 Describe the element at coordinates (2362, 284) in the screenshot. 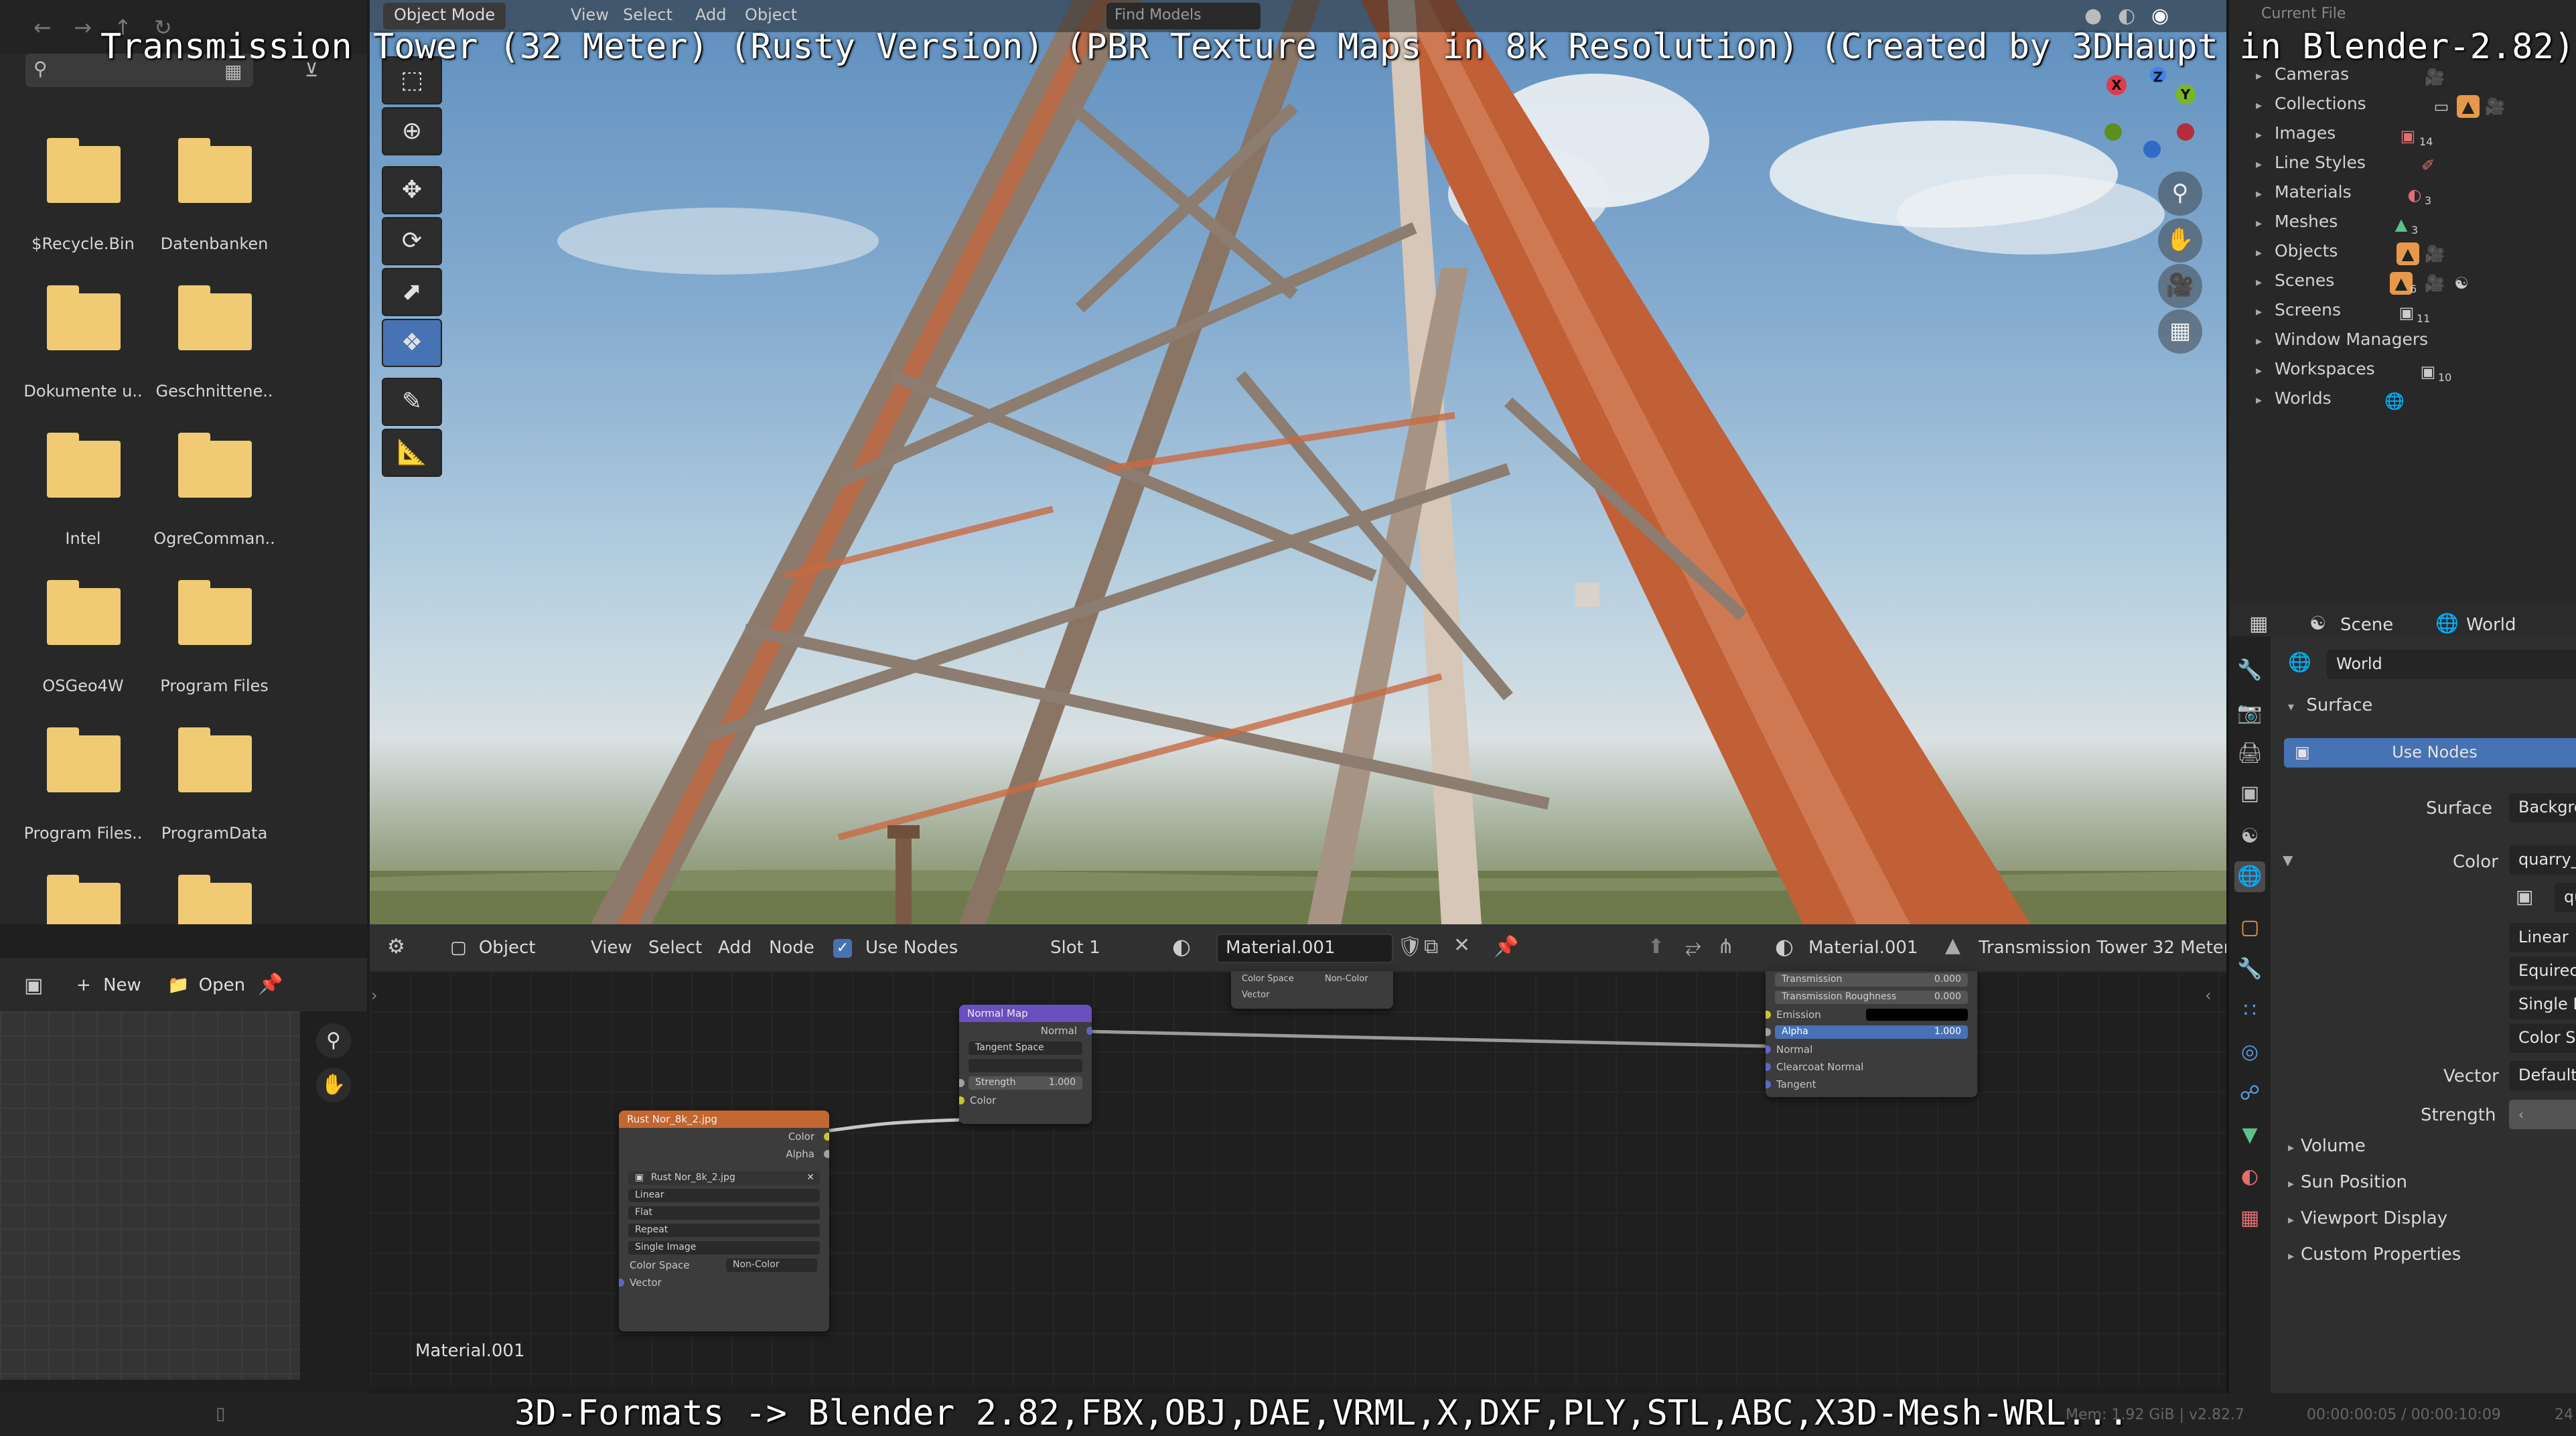

I see `outliner-item-scenes: ▸ Scenes ▲ 6 🎥 ☯` at that location.